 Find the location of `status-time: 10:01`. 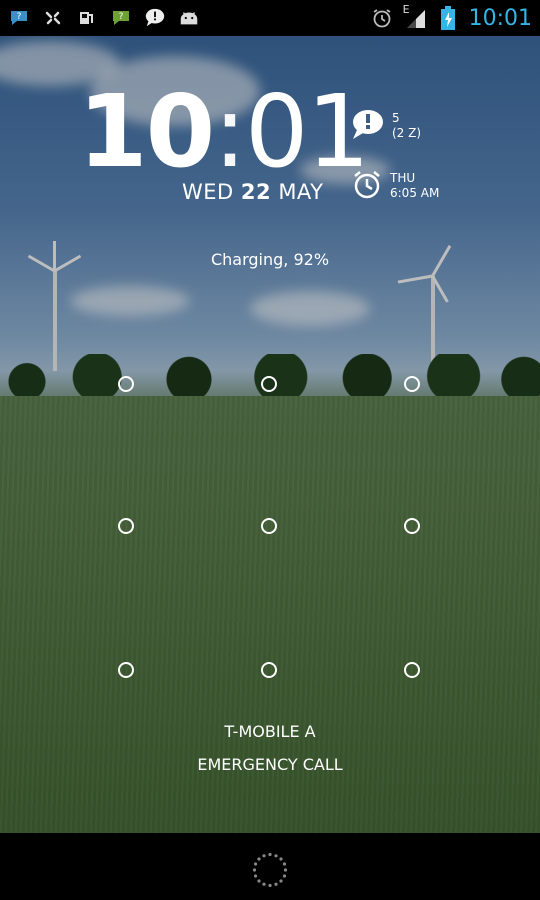

status-time: 10:01 is located at coordinates (500, 18).